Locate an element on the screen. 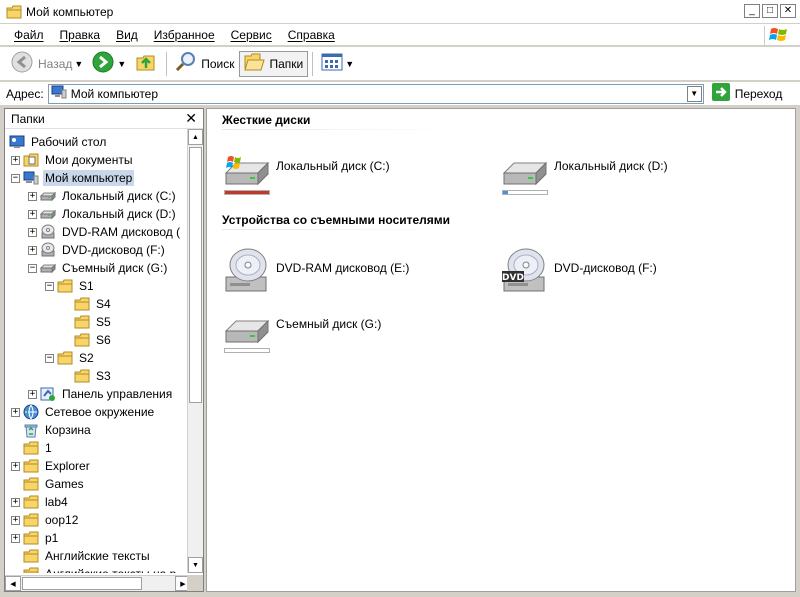 The image size is (800, 597). tree-item: + Сетевое окружение is located at coordinates (83, 412).